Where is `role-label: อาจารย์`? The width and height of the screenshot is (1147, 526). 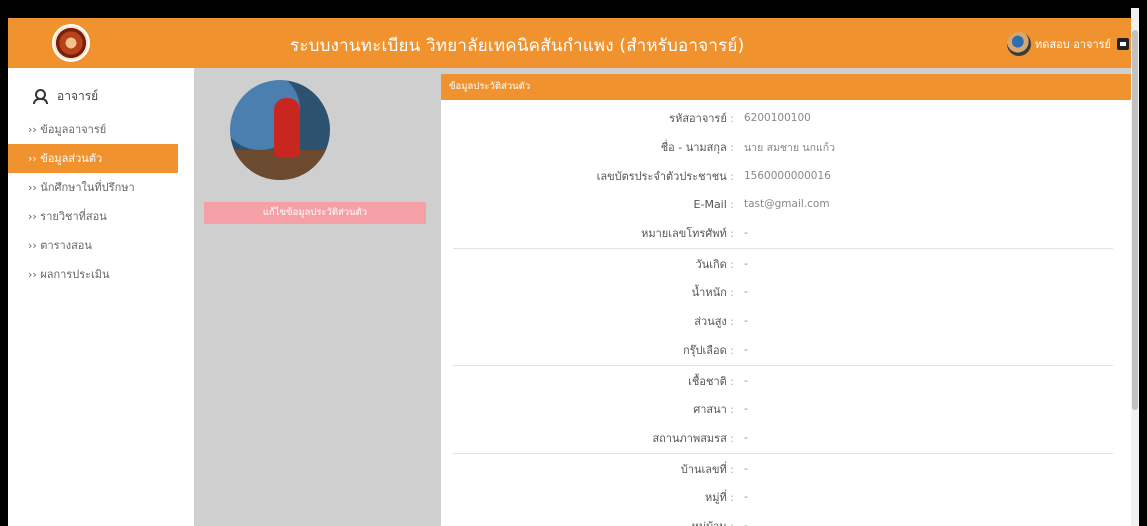 role-label: อาจารย์ is located at coordinates (78, 95).